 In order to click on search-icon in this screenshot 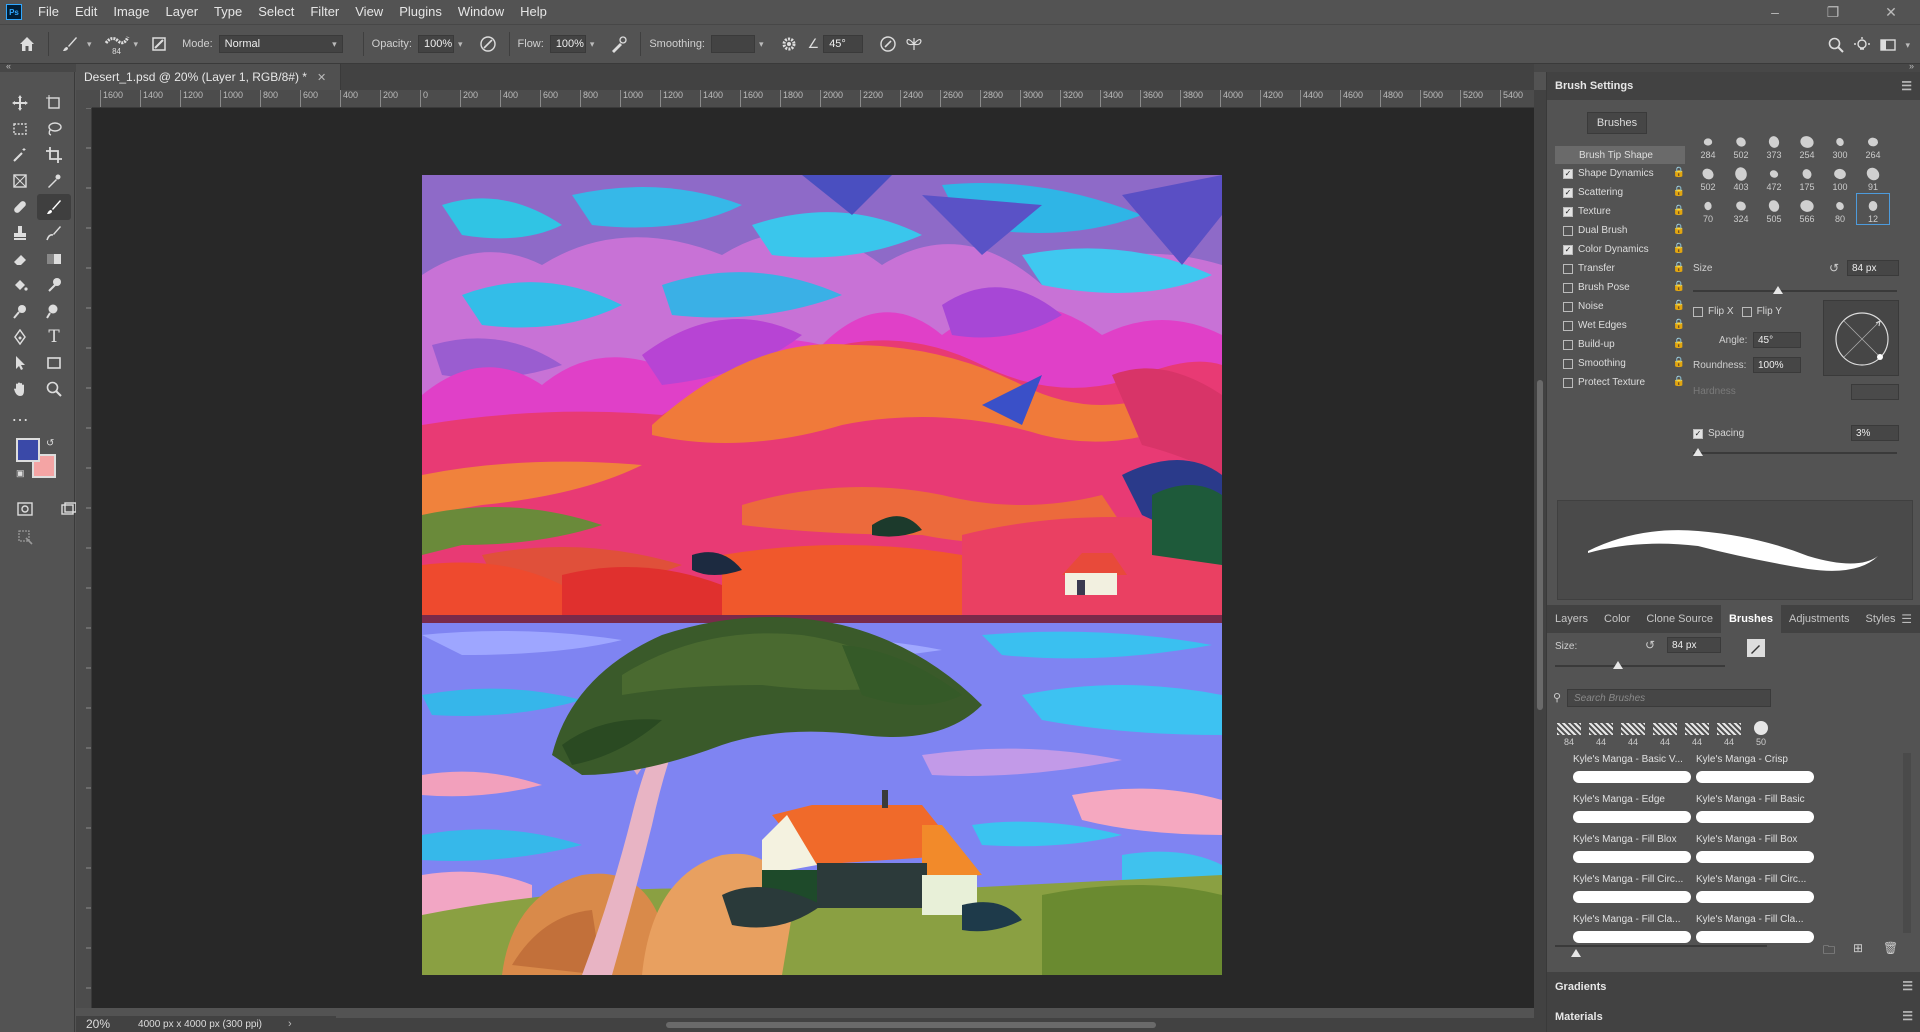, I will do `click(1836, 45)`.